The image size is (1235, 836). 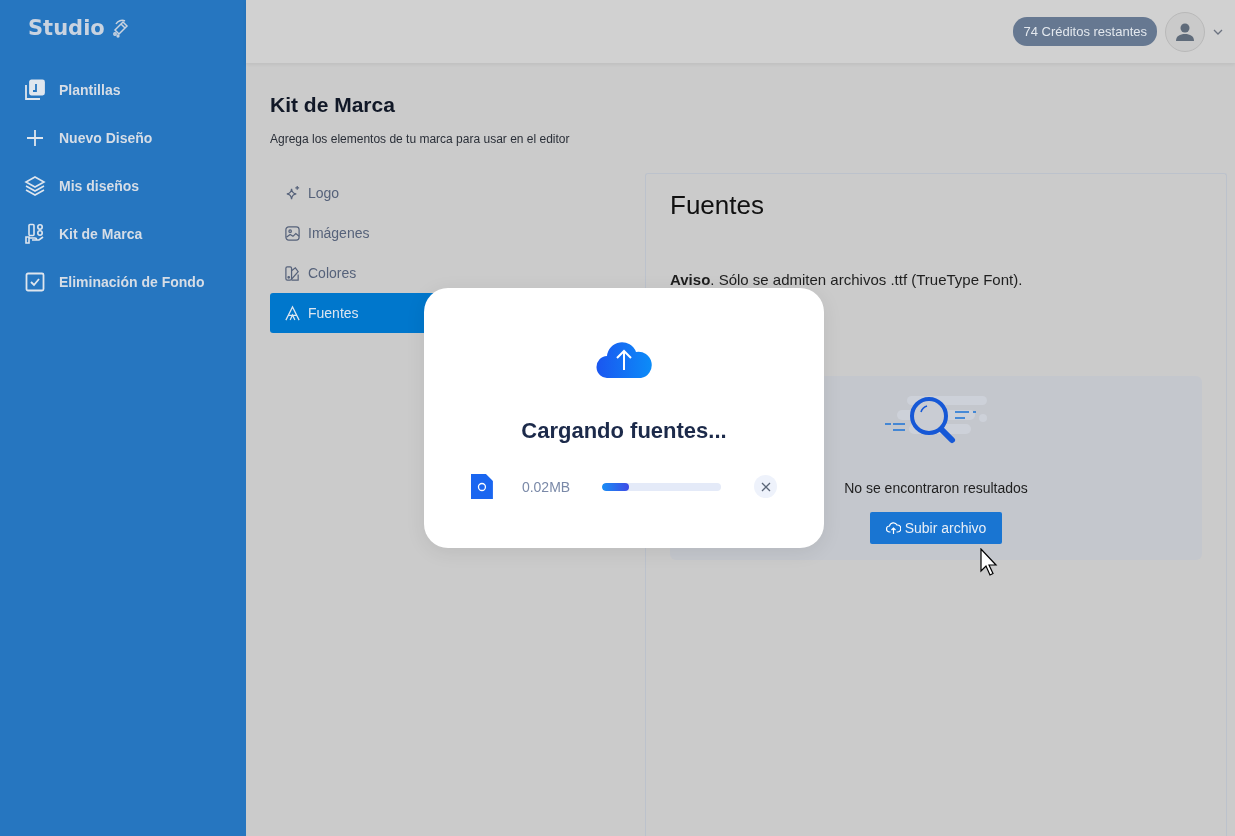 I want to click on credits-badge: 74 Créditos restantes, so click(x=1085, y=31).